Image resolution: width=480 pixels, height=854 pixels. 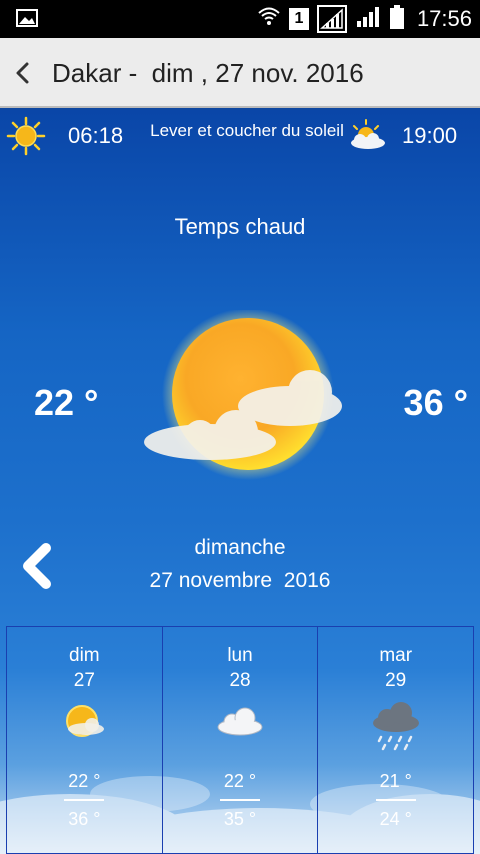 What do you see at coordinates (396, 680) in the screenshot?
I see `forecast-date: 29` at bounding box center [396, 680].